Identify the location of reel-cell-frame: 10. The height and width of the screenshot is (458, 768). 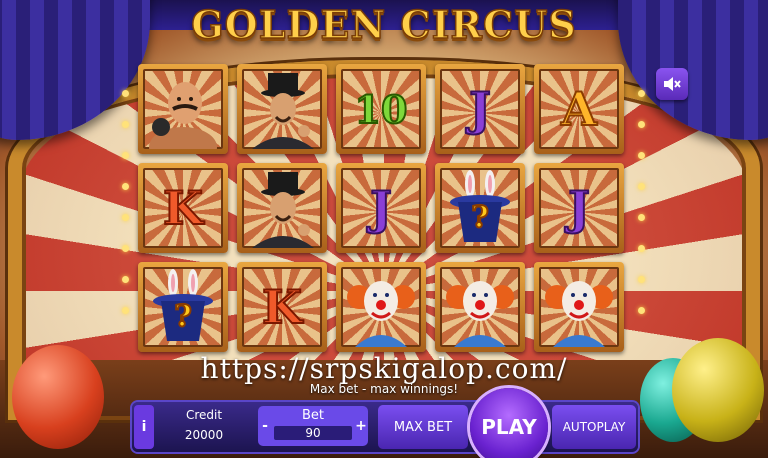
(381, 109).